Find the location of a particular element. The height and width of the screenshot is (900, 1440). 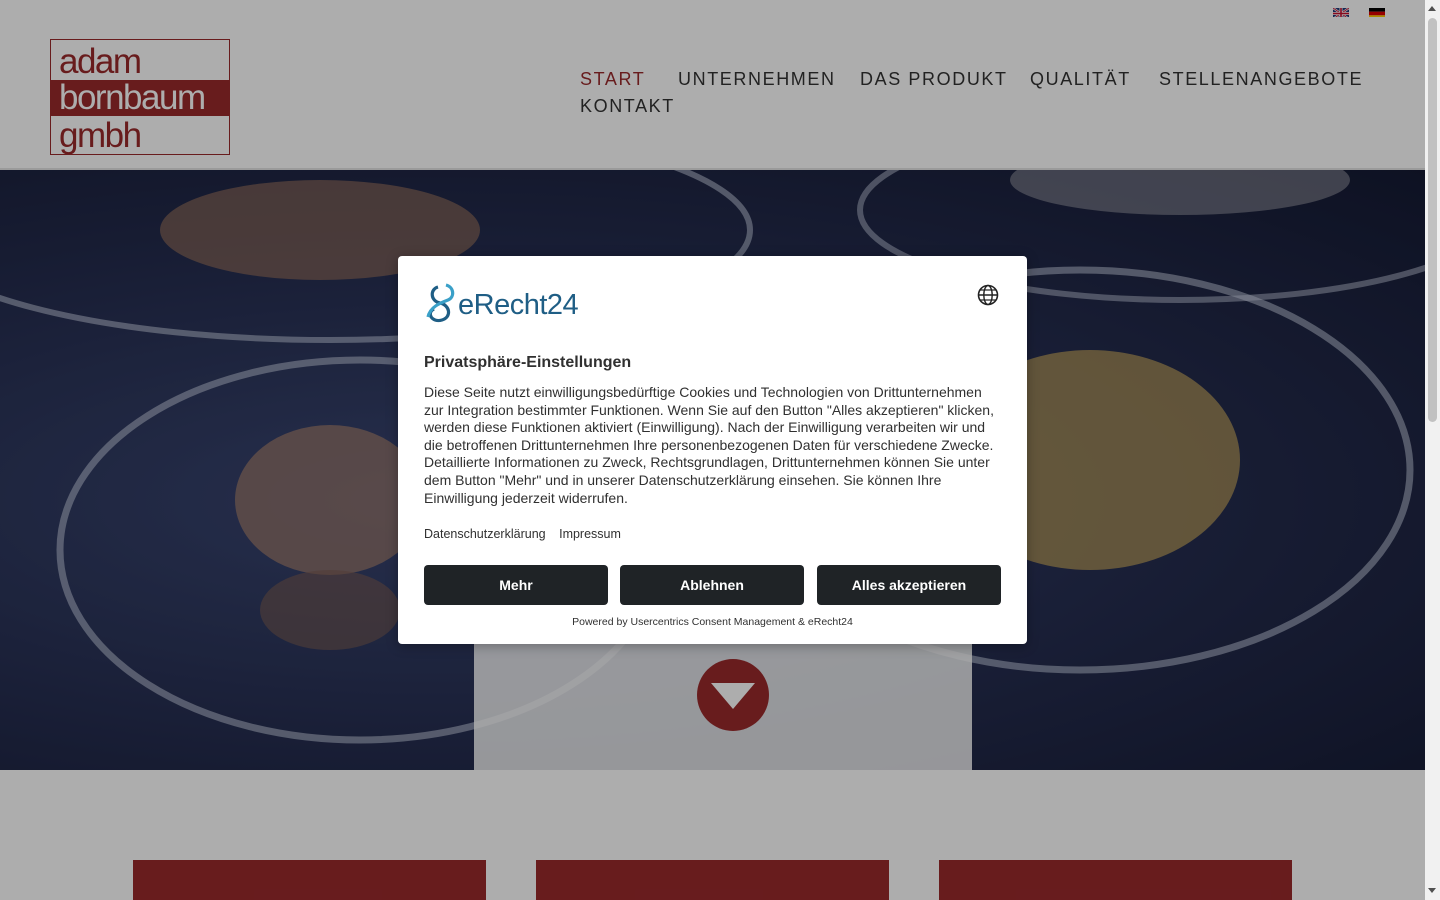

page-scrollbar is located at coordinates (1432, 450).